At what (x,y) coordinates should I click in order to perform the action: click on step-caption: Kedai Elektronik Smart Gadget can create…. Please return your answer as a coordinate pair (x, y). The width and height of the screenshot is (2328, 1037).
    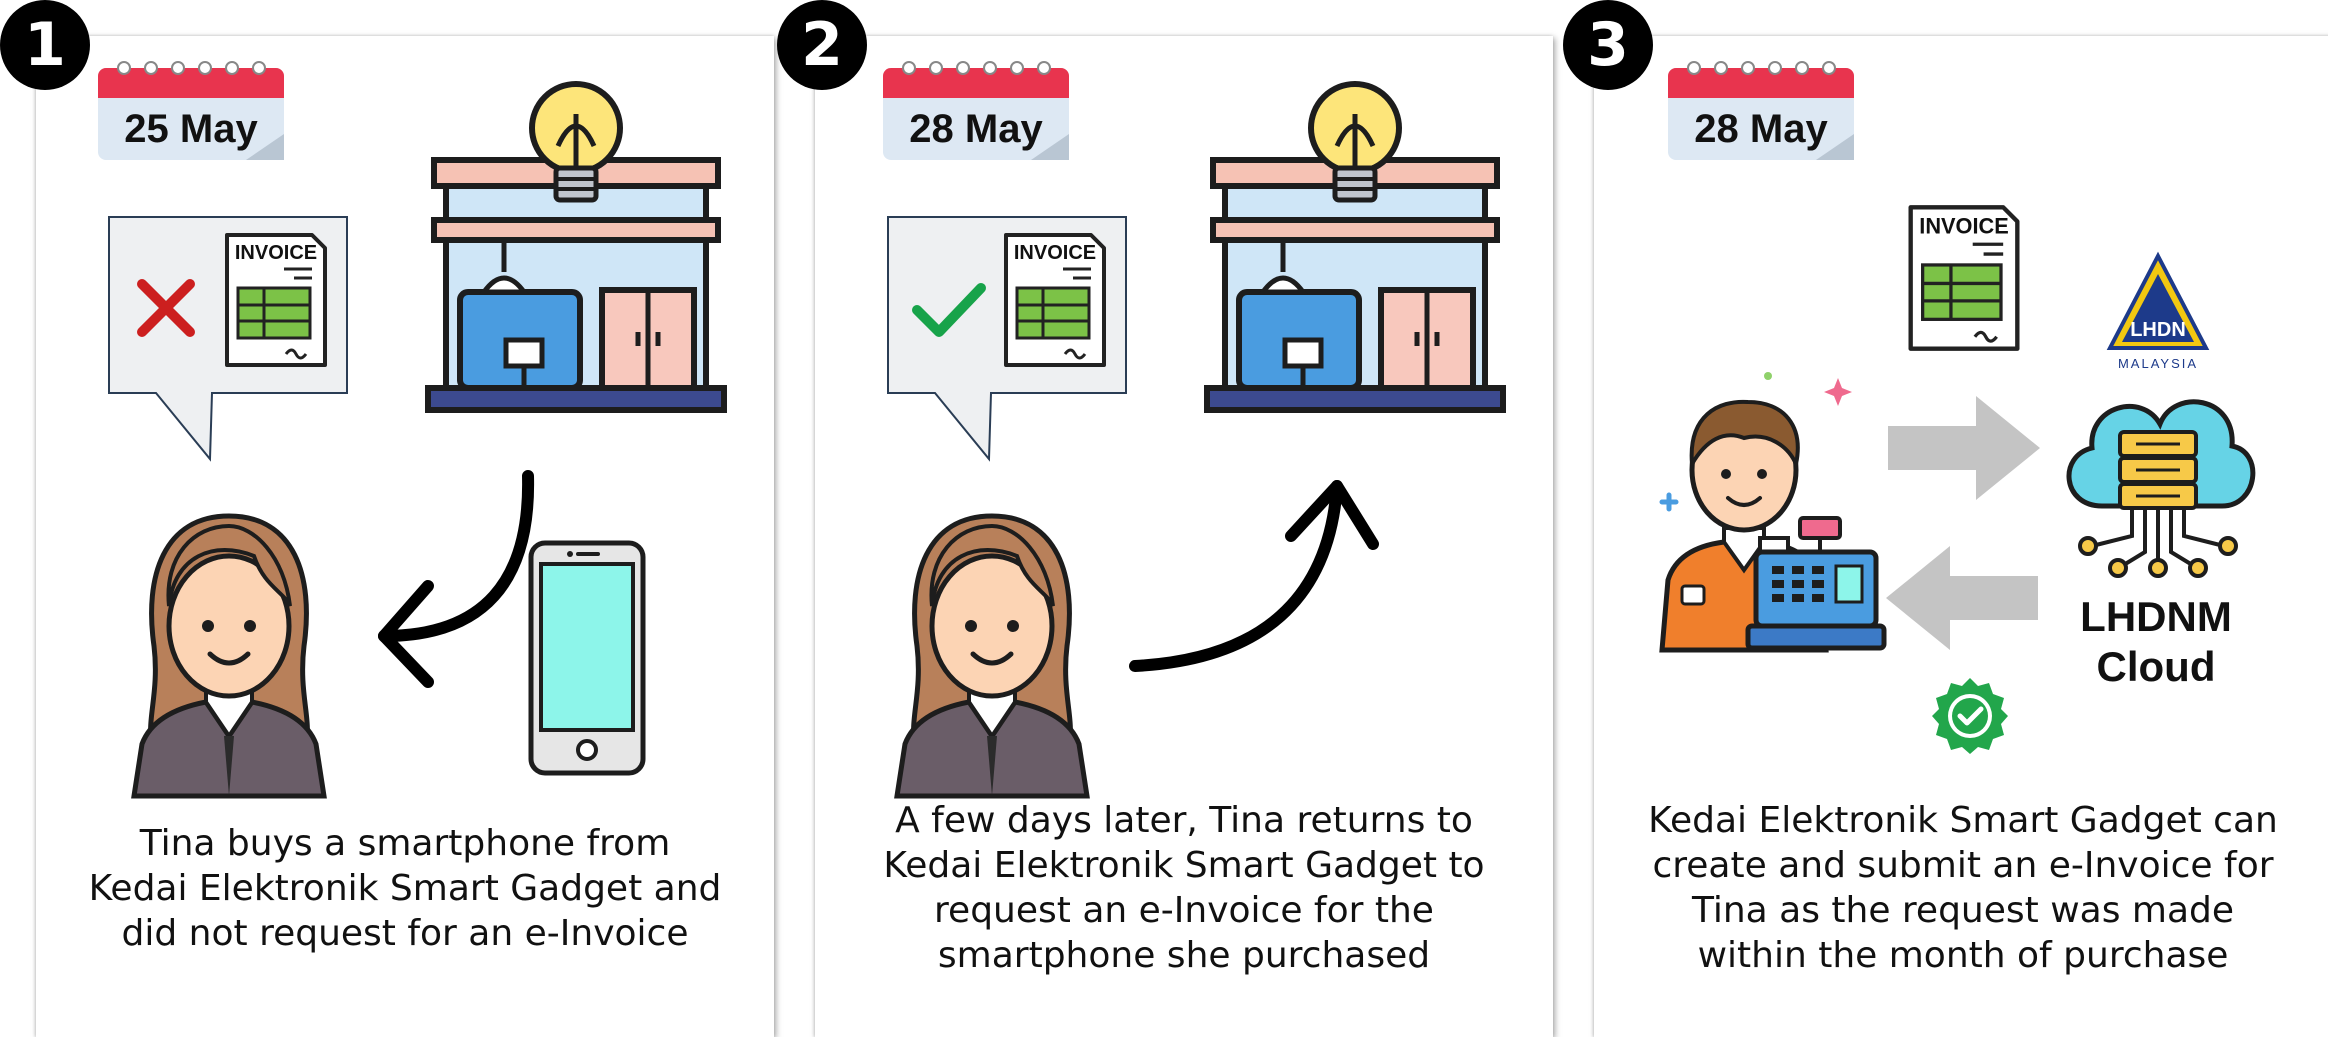
    Looking at the image, I should click on (1963, 888).